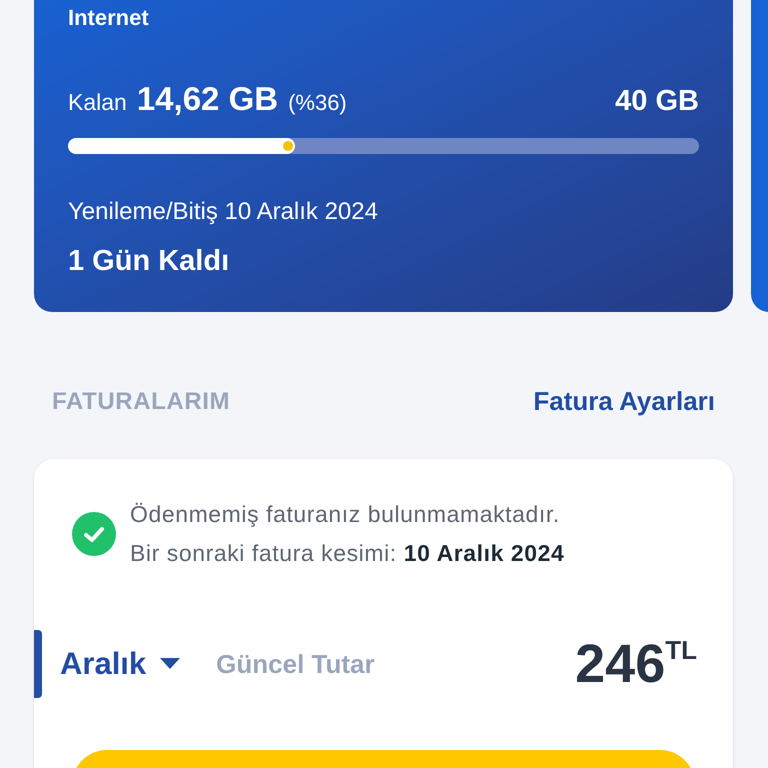  Describe the element at coordinates (620, 664) in the screenshot. I see `bill-amount: 246` at that location.